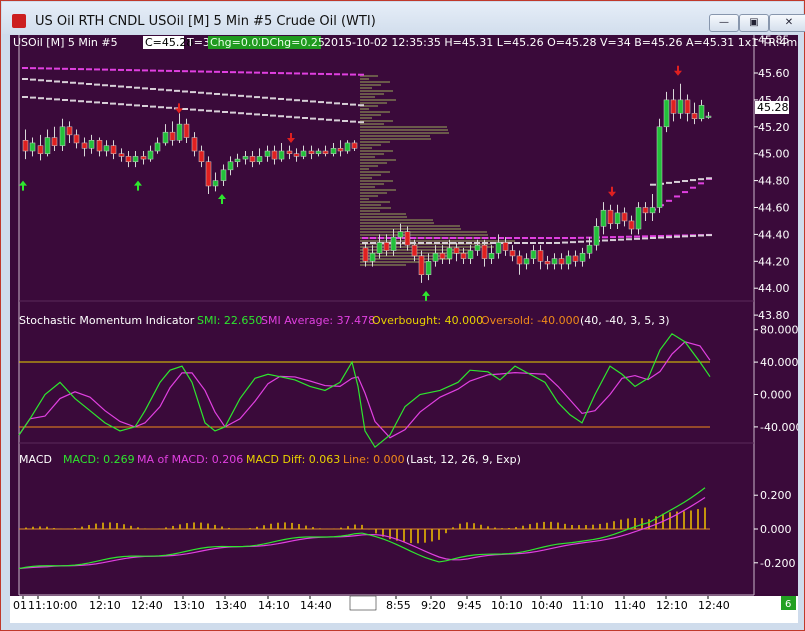 The width and height of the screenshot is (805, 631). I want to click on price-axis-label: 44.40, so click(774, 234).